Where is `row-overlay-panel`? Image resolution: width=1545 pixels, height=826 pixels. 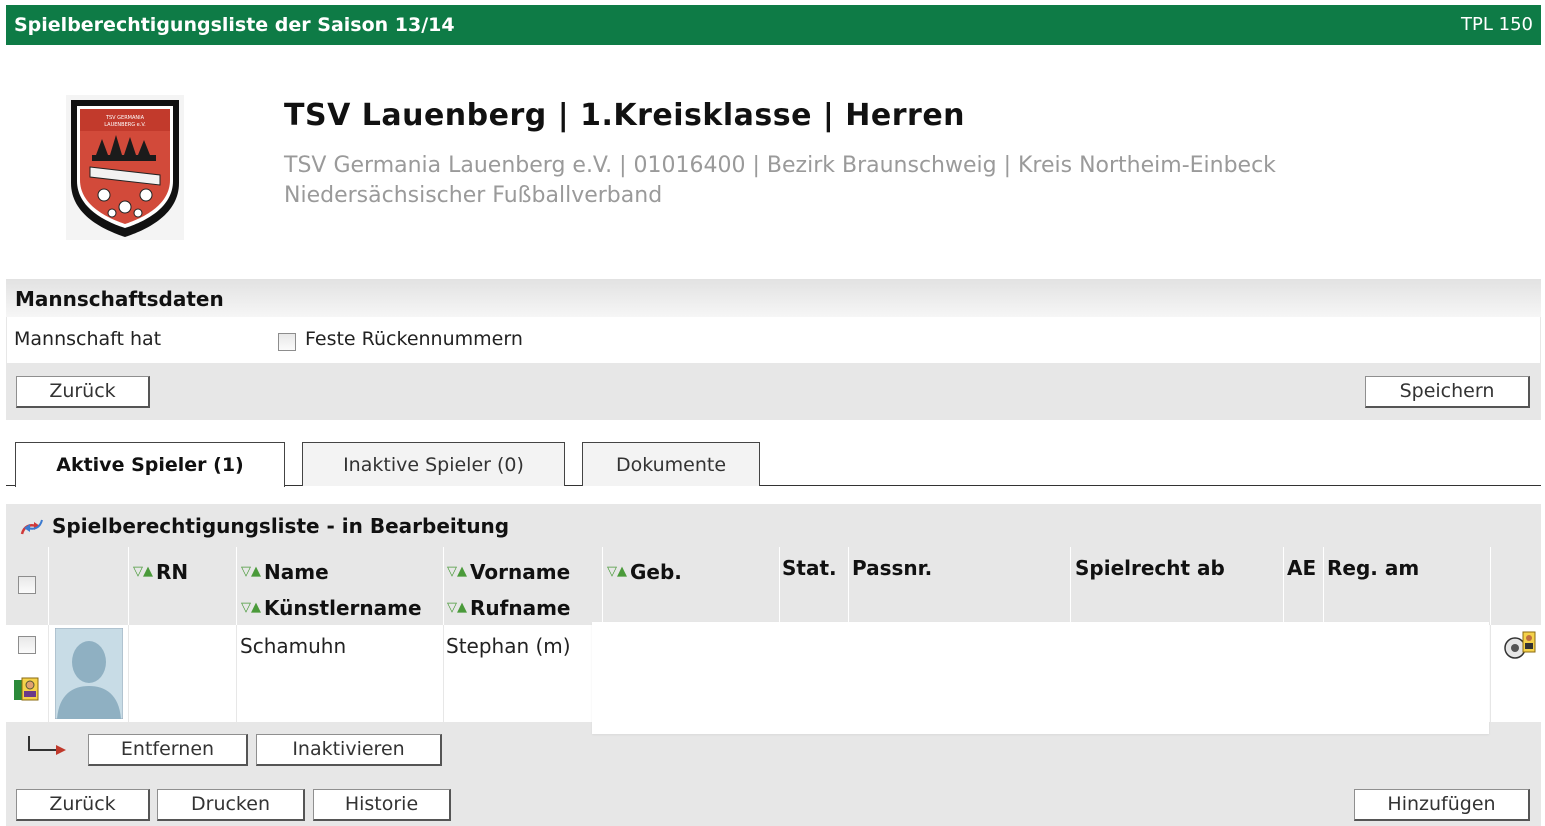 row-overlay-panel is located at coordinates (1040, 678).